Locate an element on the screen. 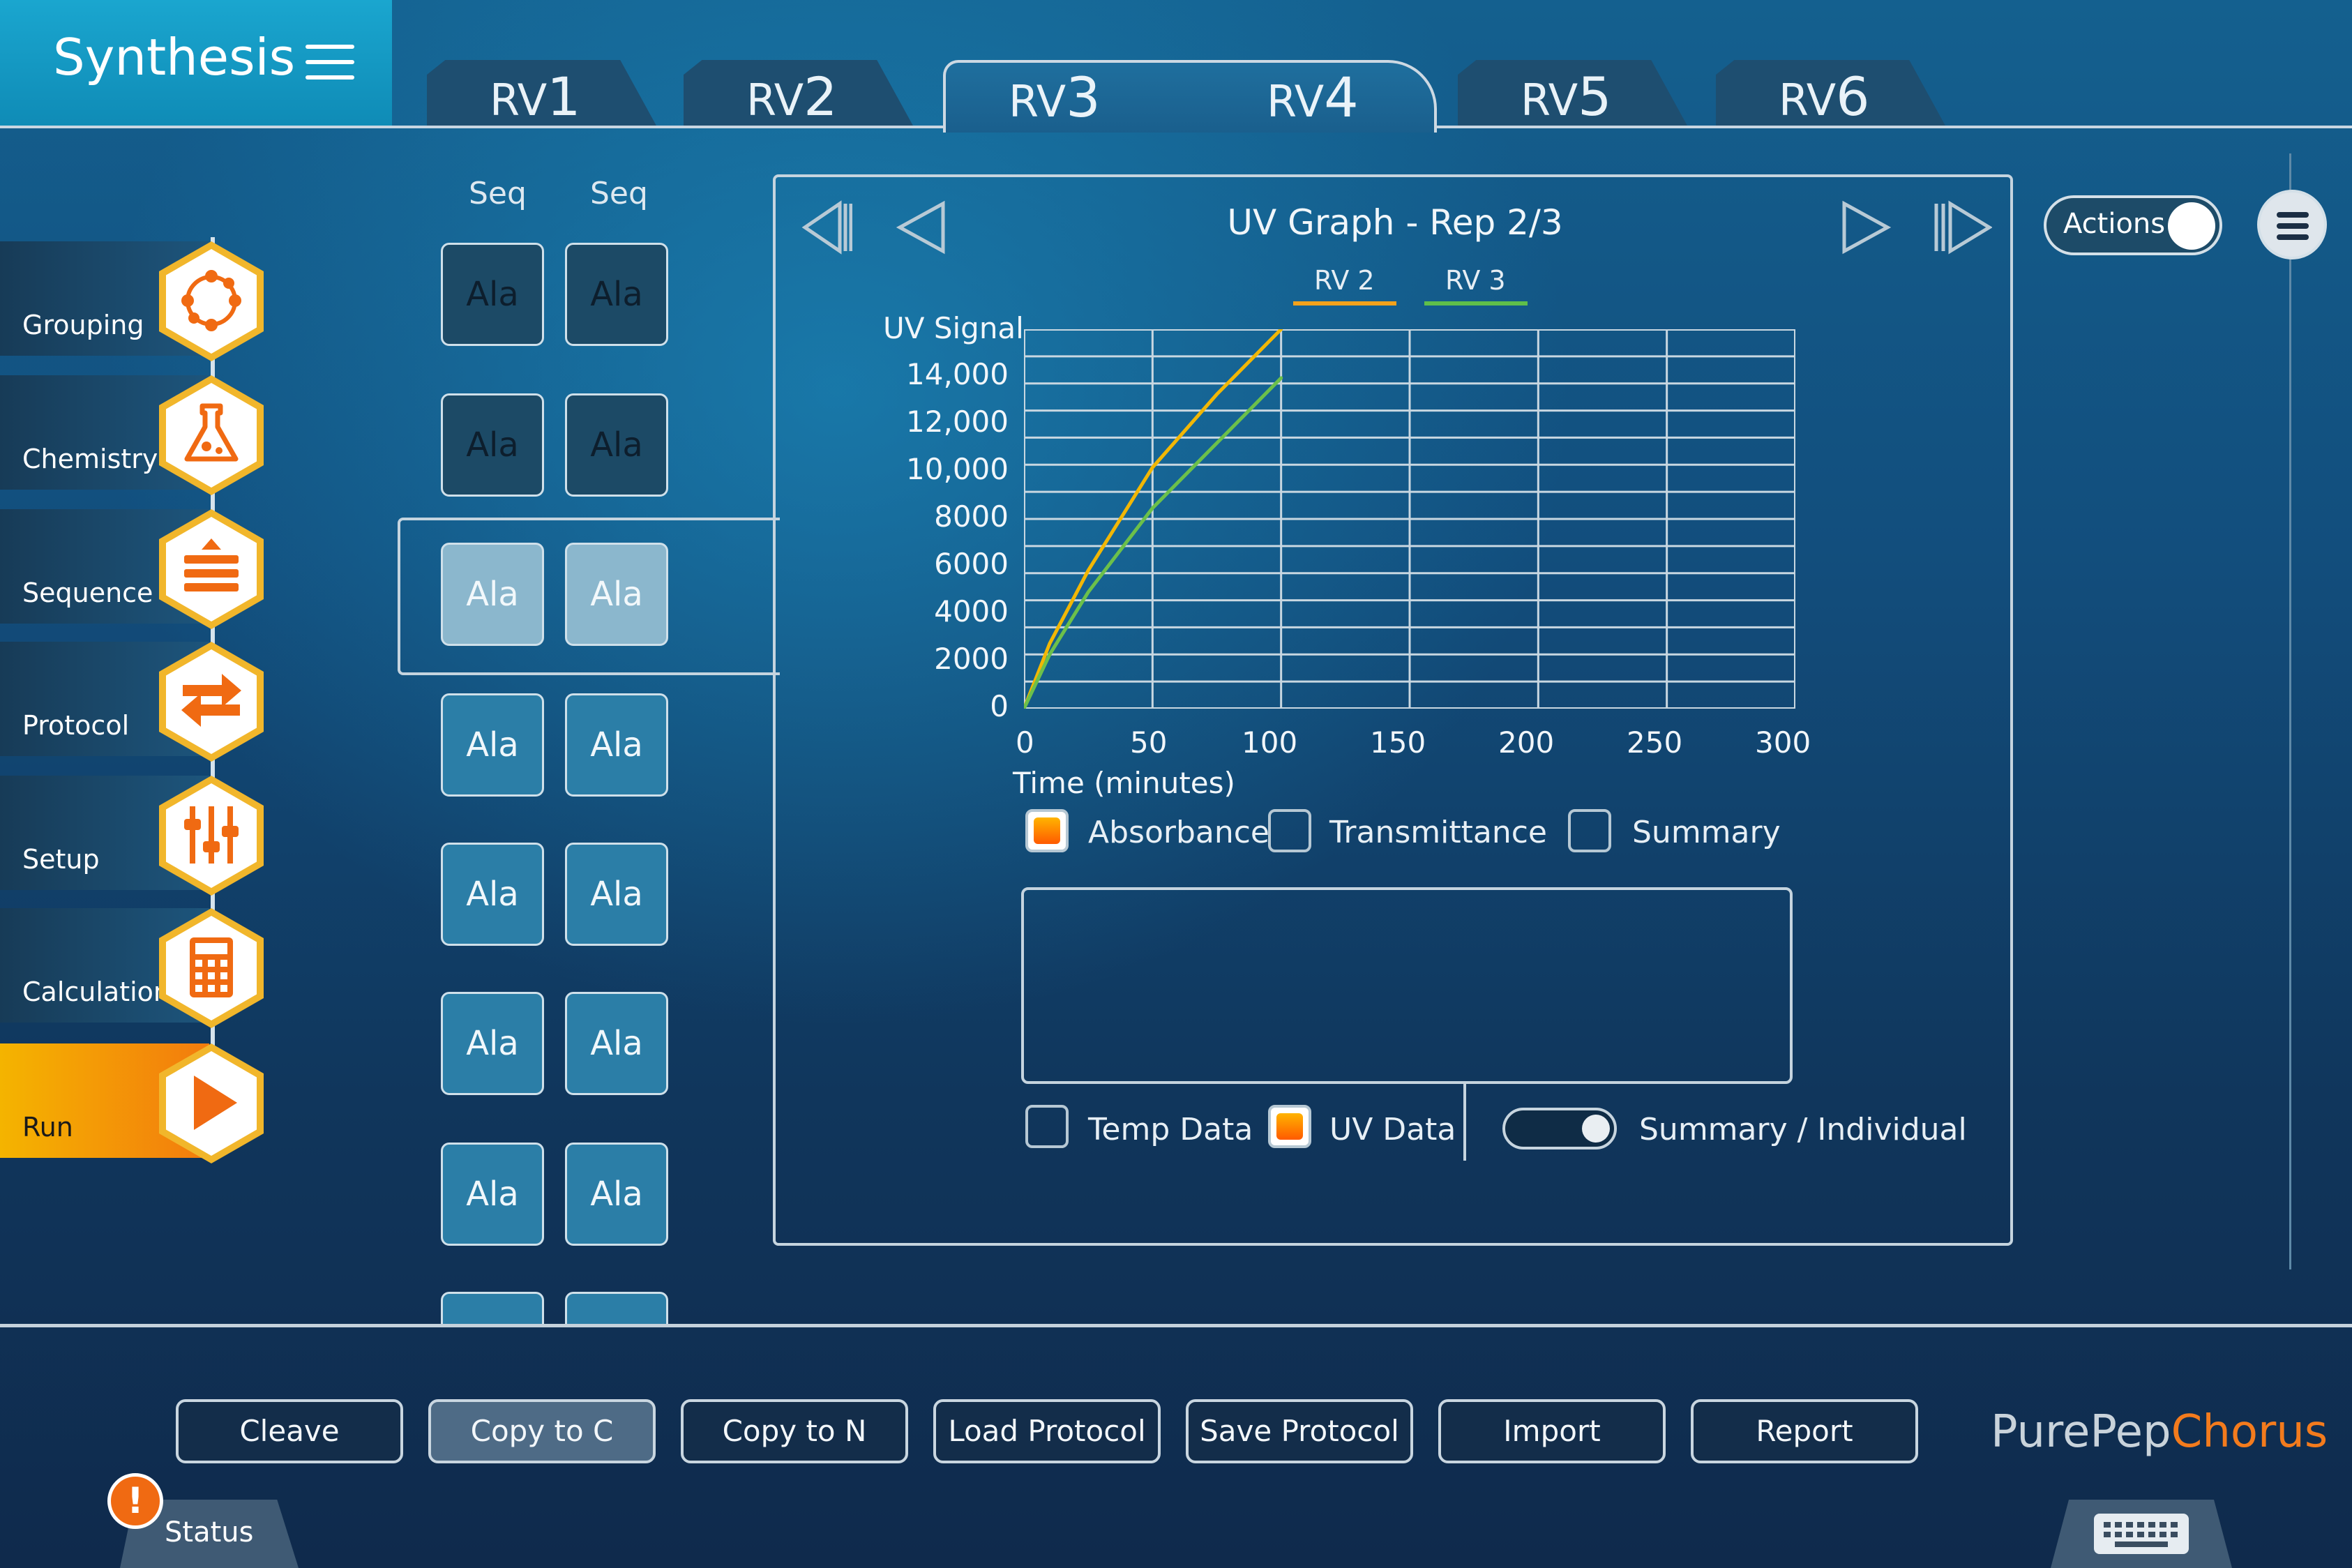 The image size is (2352, 1568). copy-to-c-button: Copy to C is located at coordinates (542, 1431).